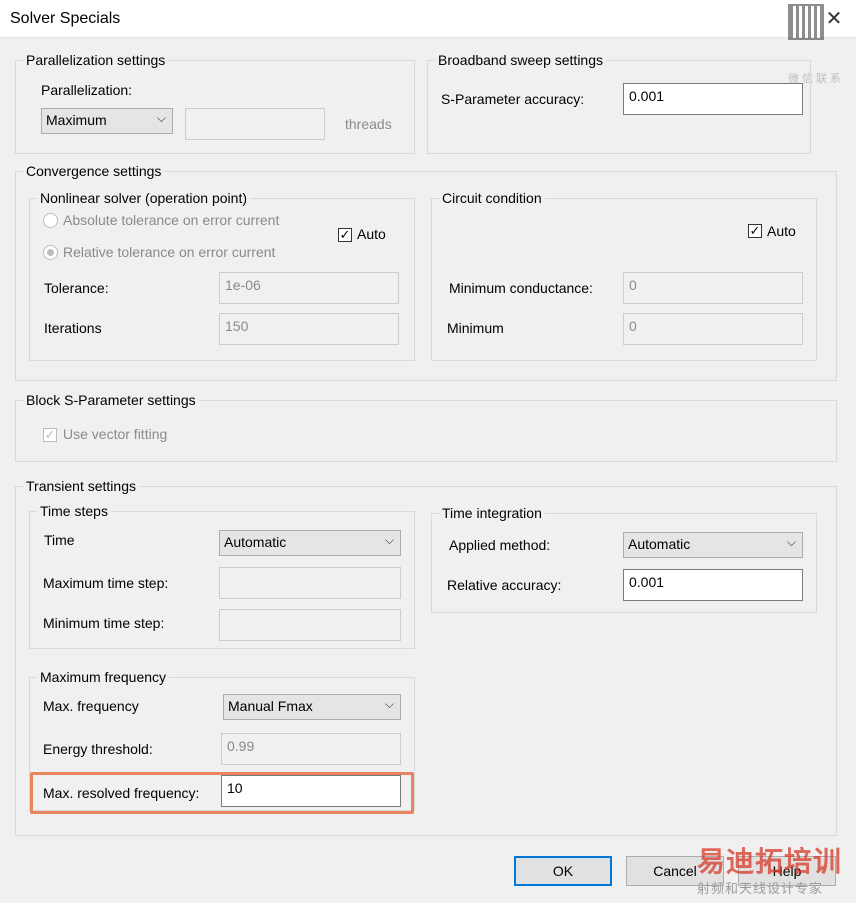 The width and height of the screenshot is (856, 903). What do you see at coordinates (309, 329) in the screenshot?
I see `iterations-input: 150` at bounding box center [309, 329].